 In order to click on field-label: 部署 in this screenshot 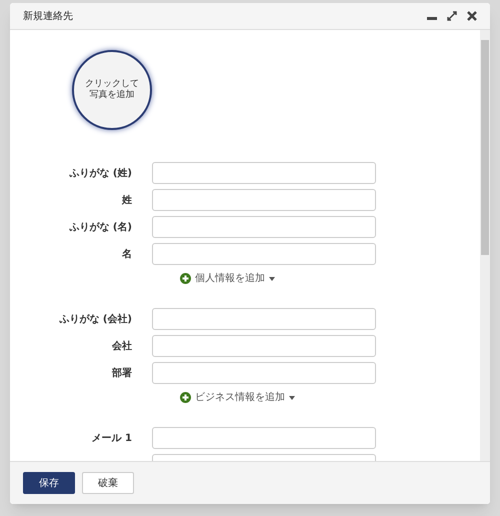, I will do `click(121, 373)`.